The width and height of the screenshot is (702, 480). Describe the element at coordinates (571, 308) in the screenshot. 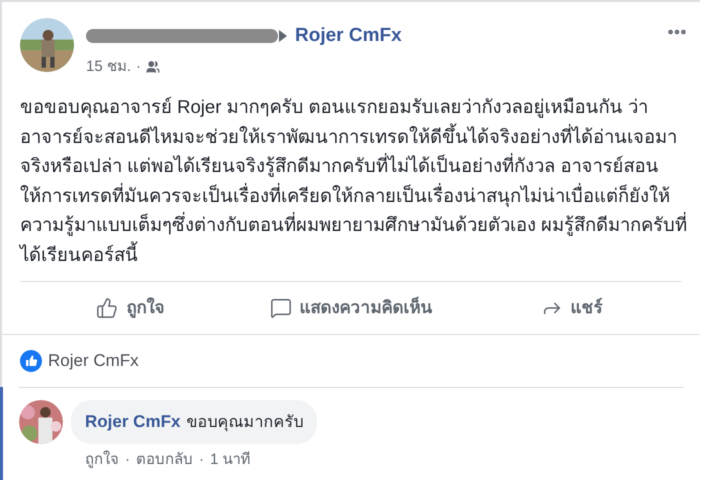

I see `share-button: แชร์` at that location.